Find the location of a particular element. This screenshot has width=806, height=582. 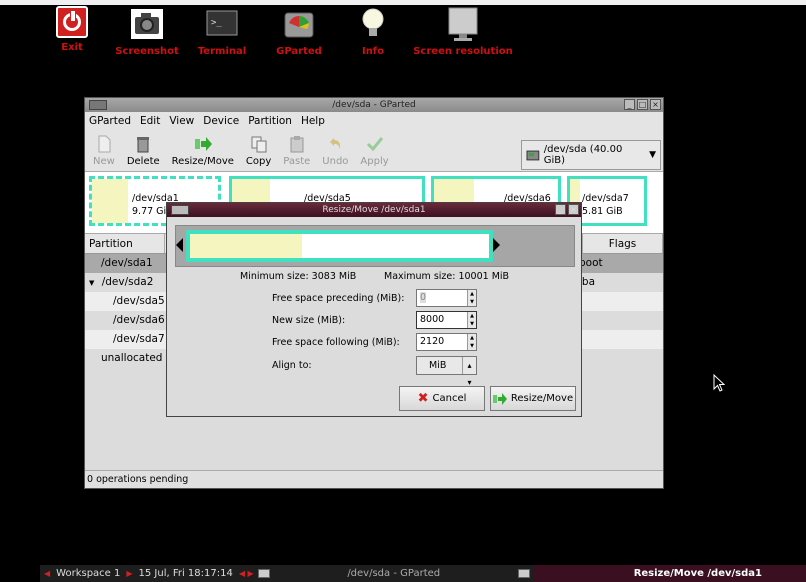

device-selector: /dev/sda (40.00 GiB) ▼ is located at coordinates (591, 155).